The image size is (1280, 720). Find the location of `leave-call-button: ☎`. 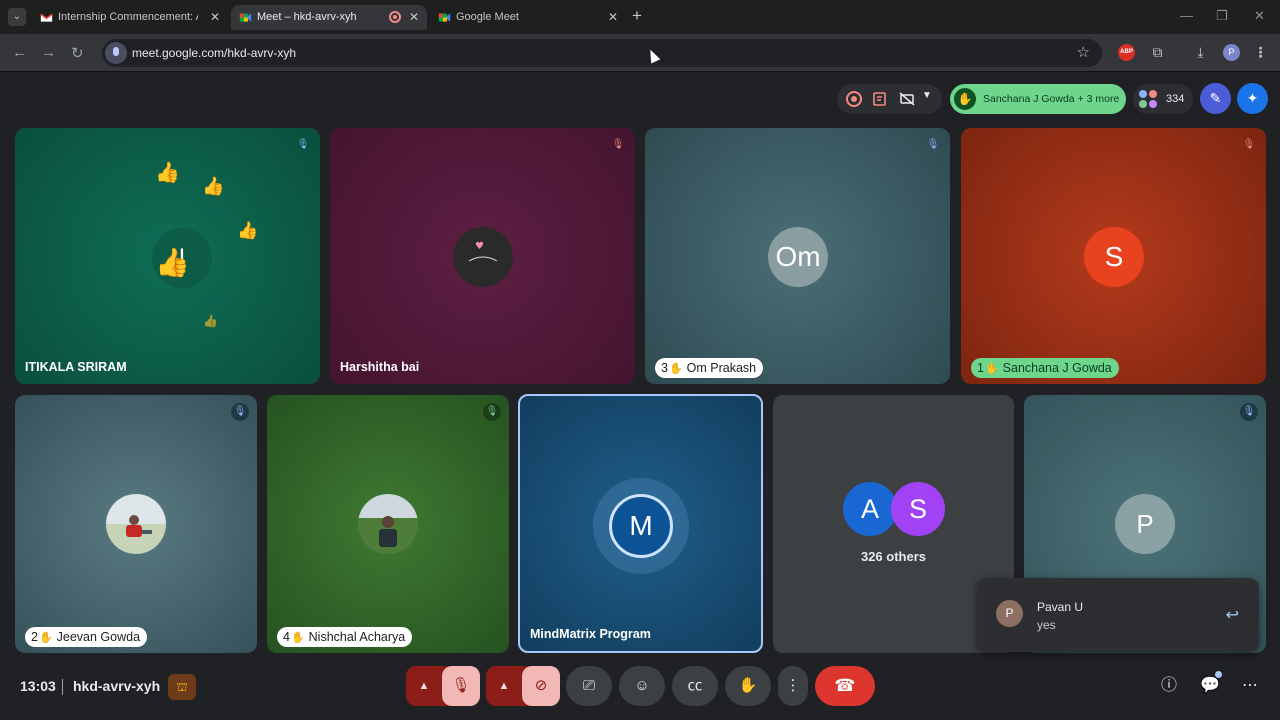

leave-call-button: ☎ is located at coordinates (845, 686).